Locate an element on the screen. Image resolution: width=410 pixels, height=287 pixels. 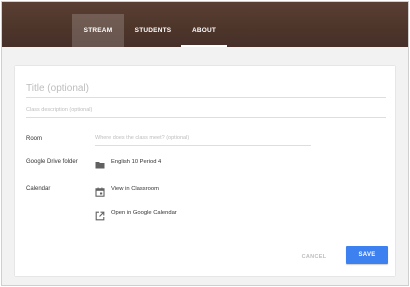
tab-about: ABOUT is located at coordinates (204, 30).